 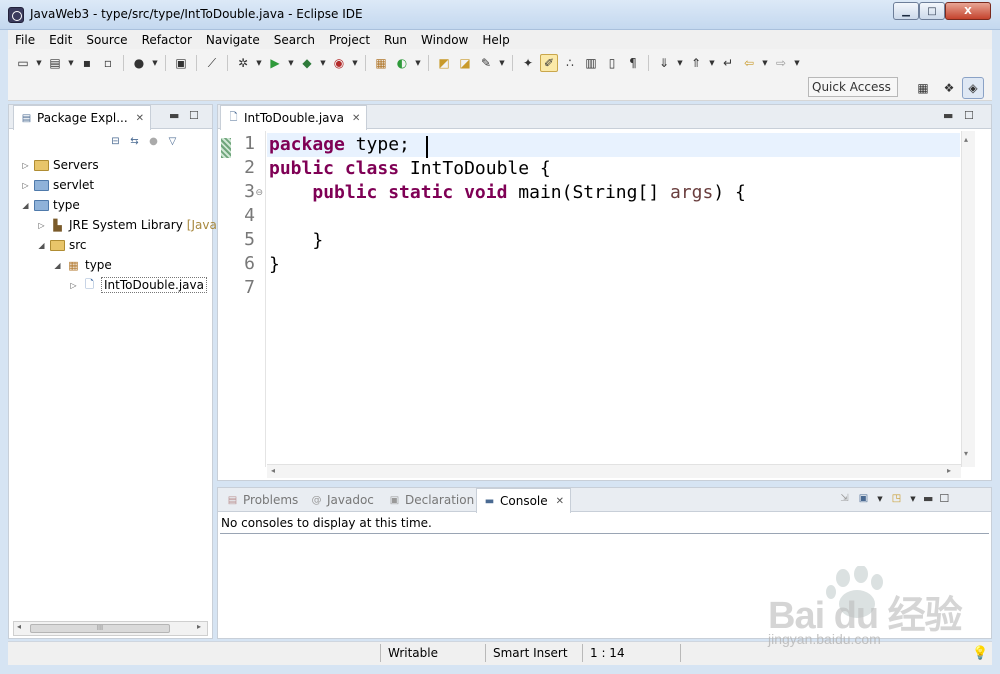 What do you see at coordinates (126, 225) in the screenshot?
I see `tree-item-jre-library: ▷ ▙ JRE System Library [Java` at bounding box center [126, 225].